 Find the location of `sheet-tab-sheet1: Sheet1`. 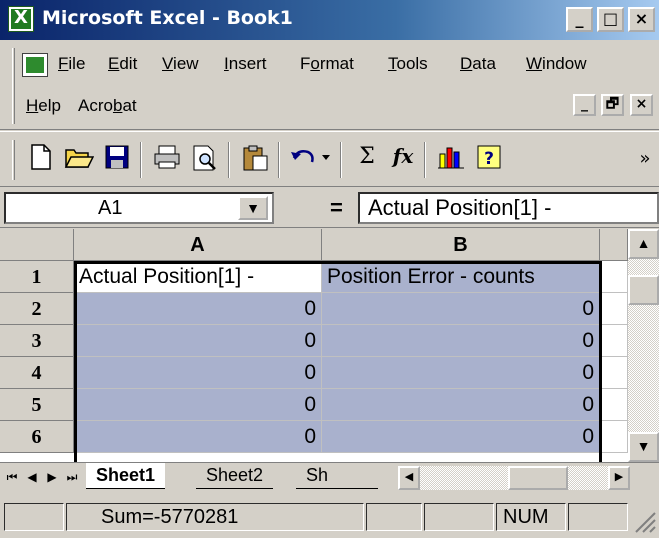

sheet-tab-sheet1: Sheet1 is located at coordinates (126, 476).